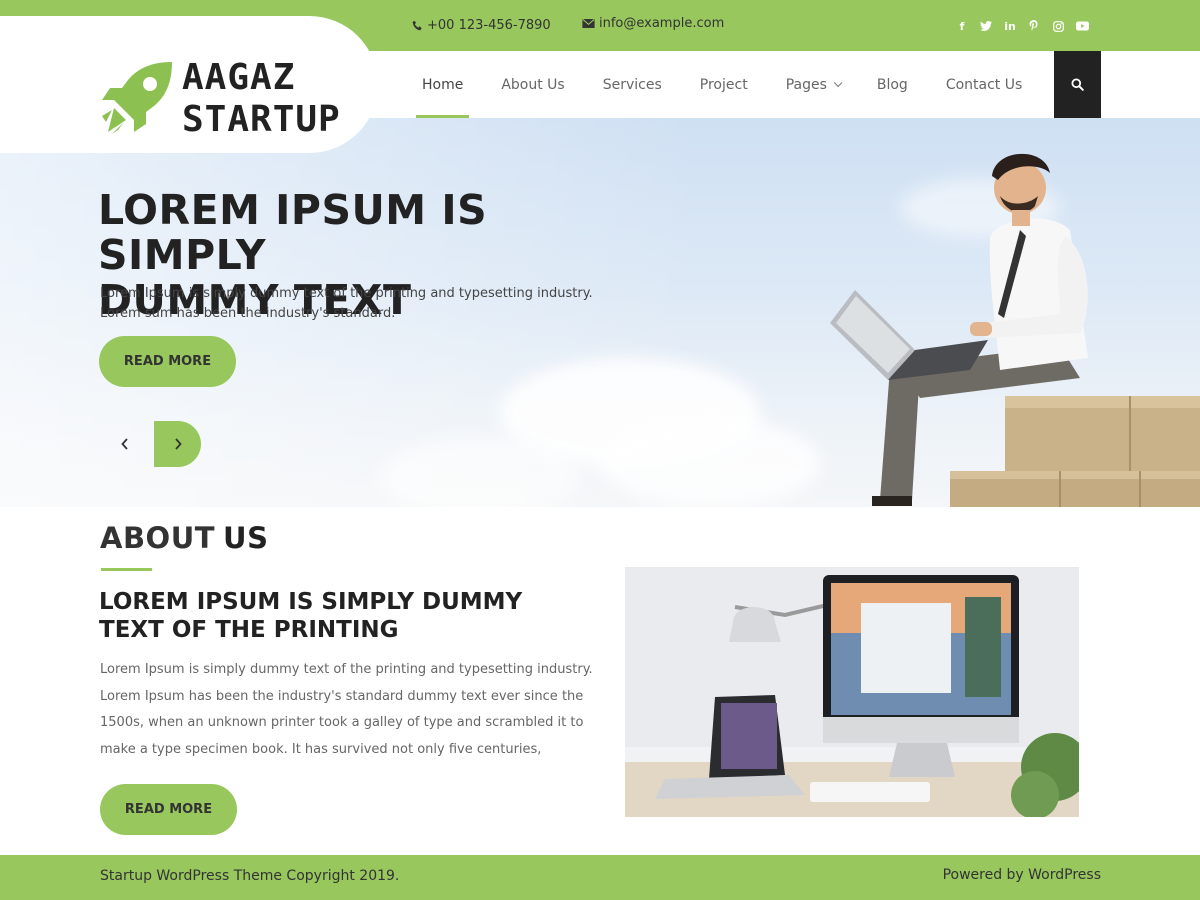 The width and height of the screenshot is (1200, 900). What do you see at coordinates (239, 77) in the screenshot?
I see `logo-line-1: AAGAZ` at bounding box center [239, 77].